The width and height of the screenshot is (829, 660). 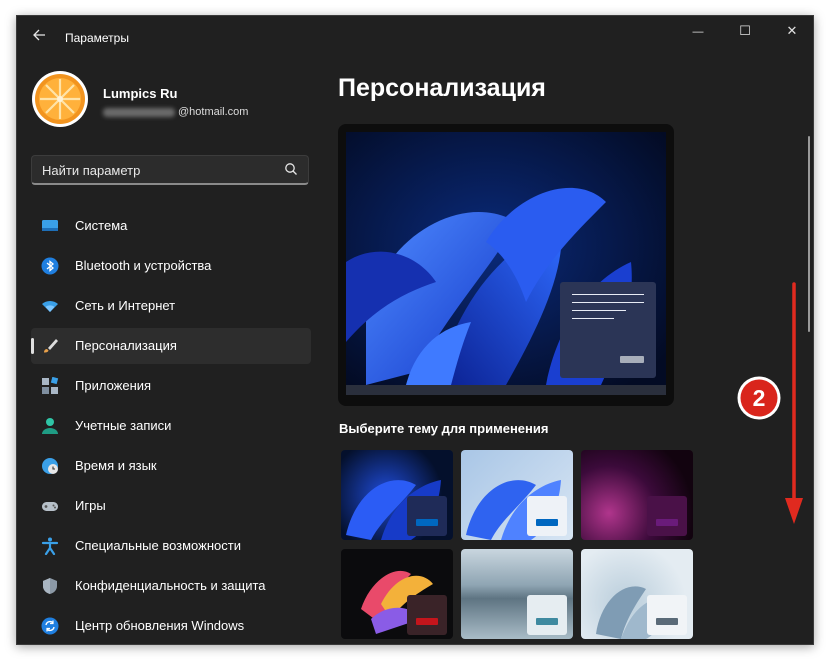 I want to click on minimize-icon: —, so click(x=698, y=32).